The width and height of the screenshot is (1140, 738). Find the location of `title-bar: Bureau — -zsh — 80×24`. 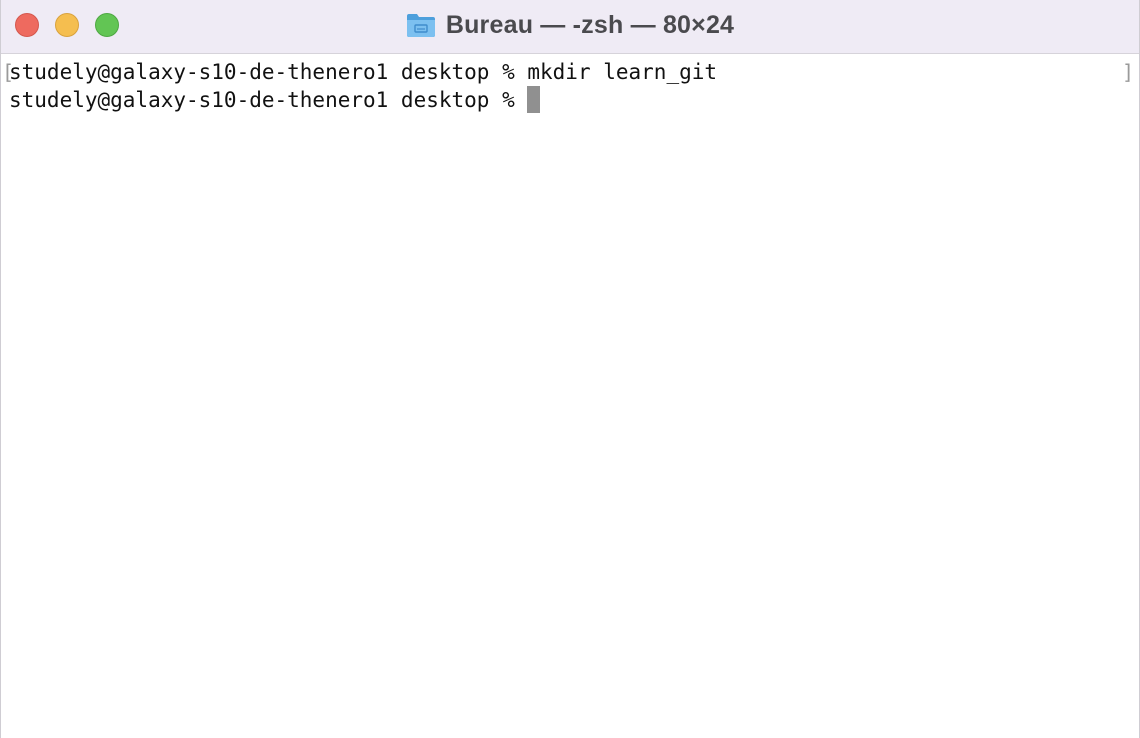

title-bar: Bureau — -zsh — 80×24 is located at coordinates (570, 27).